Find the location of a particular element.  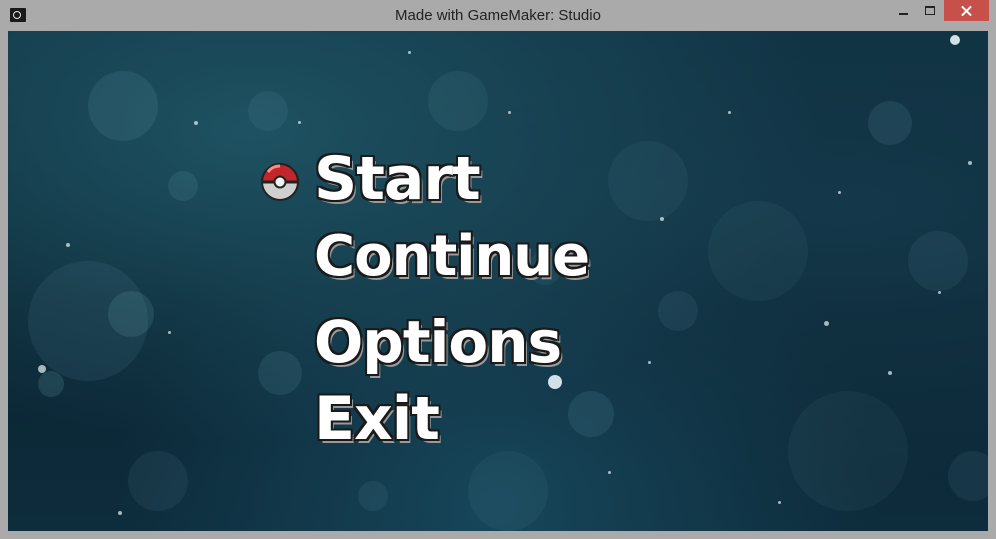

menu-item-options: Options is located at coordinates (438, 342).